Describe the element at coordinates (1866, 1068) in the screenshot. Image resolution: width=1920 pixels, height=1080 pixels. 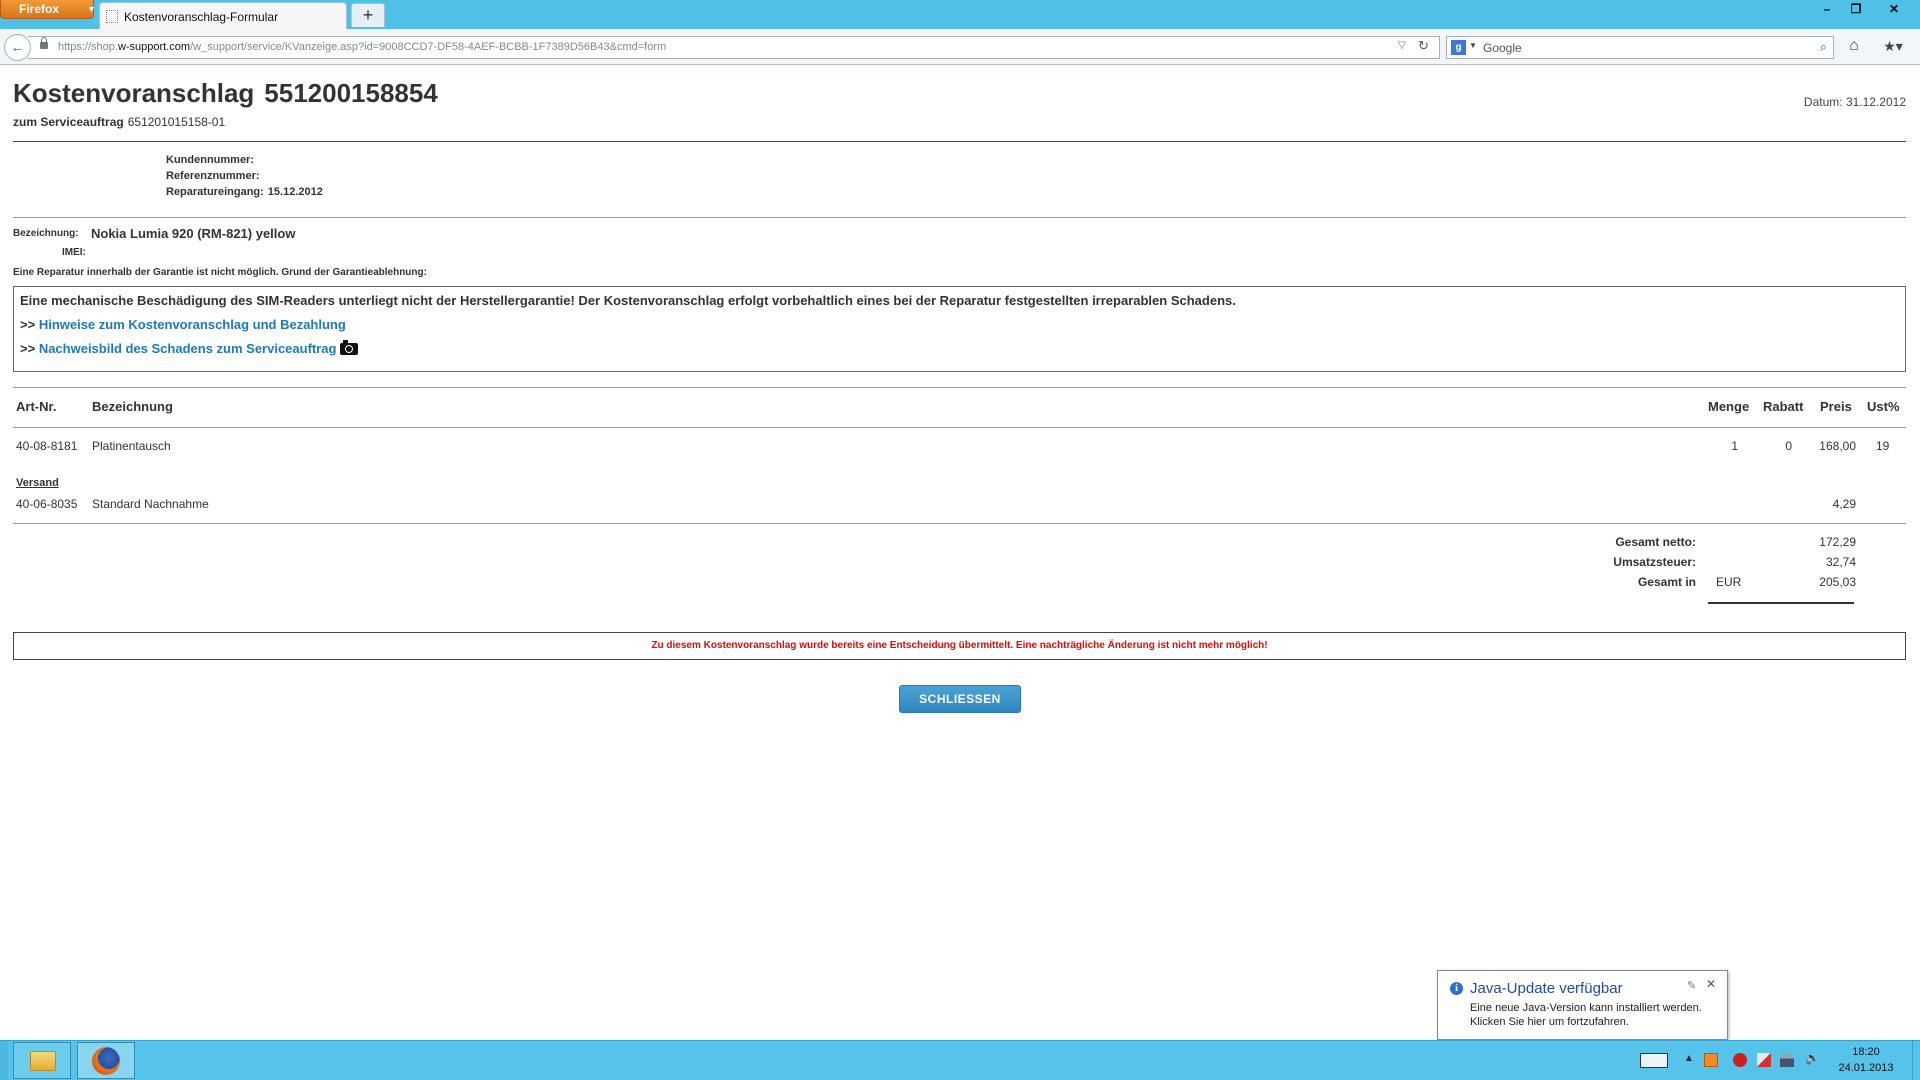
I see `clock-date: 24.01.2013` at that location.